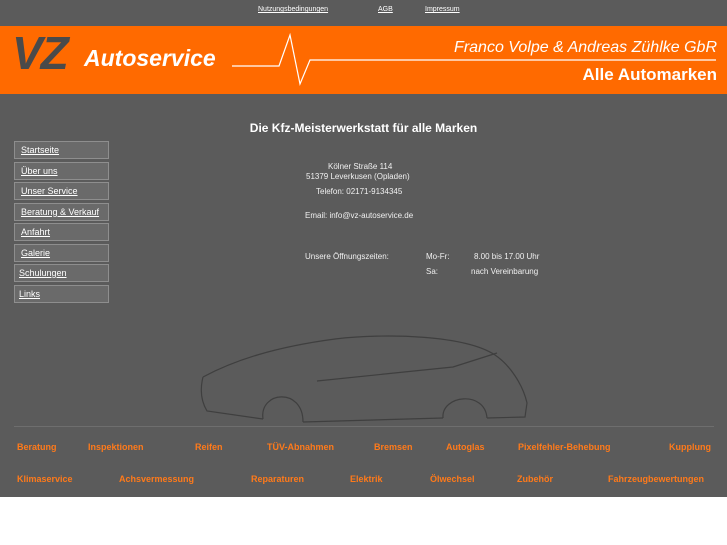  Describe the element at coordinates (40, 53) in the screenshot. I see `logo-vz: VZ` at that location.